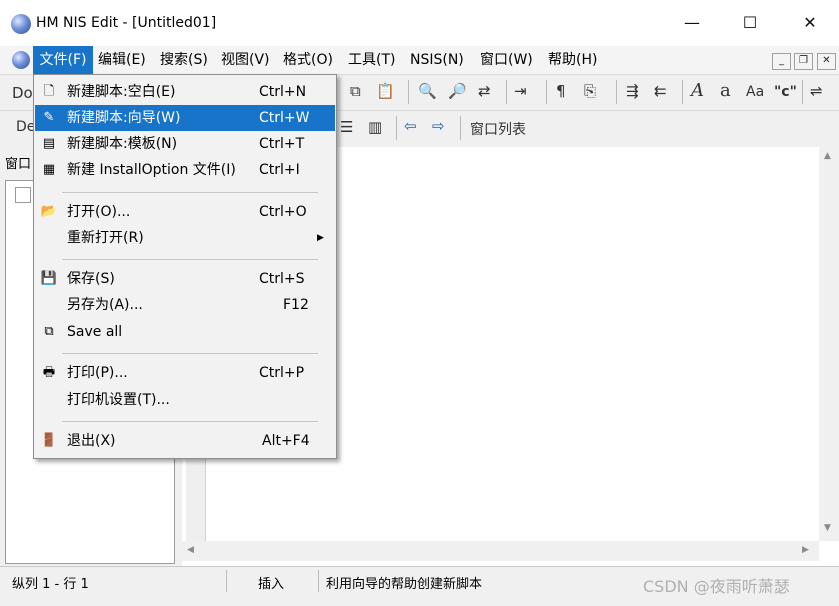 The width and height of the screenshot is (839, 606). What do you see at coordinates (185, 305) in the screenshot?
I see `file-menu-save-as: 另存为(A)... F12` at bounding box center [185, 305].